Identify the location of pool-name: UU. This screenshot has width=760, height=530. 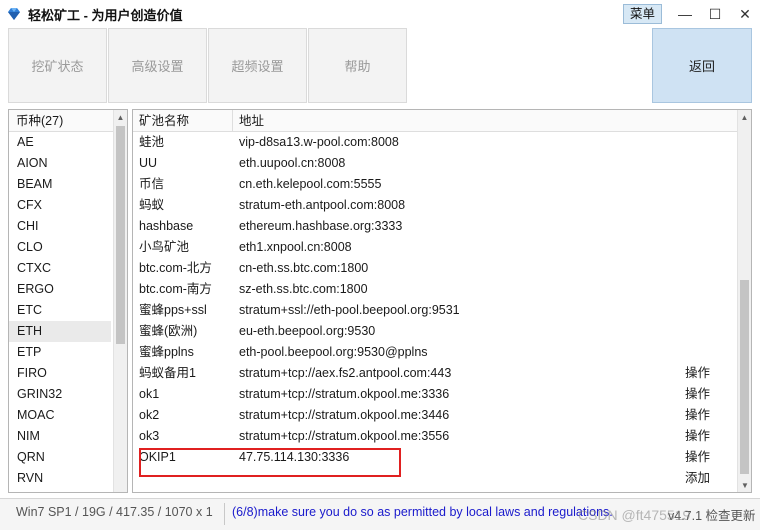
(148, 163).